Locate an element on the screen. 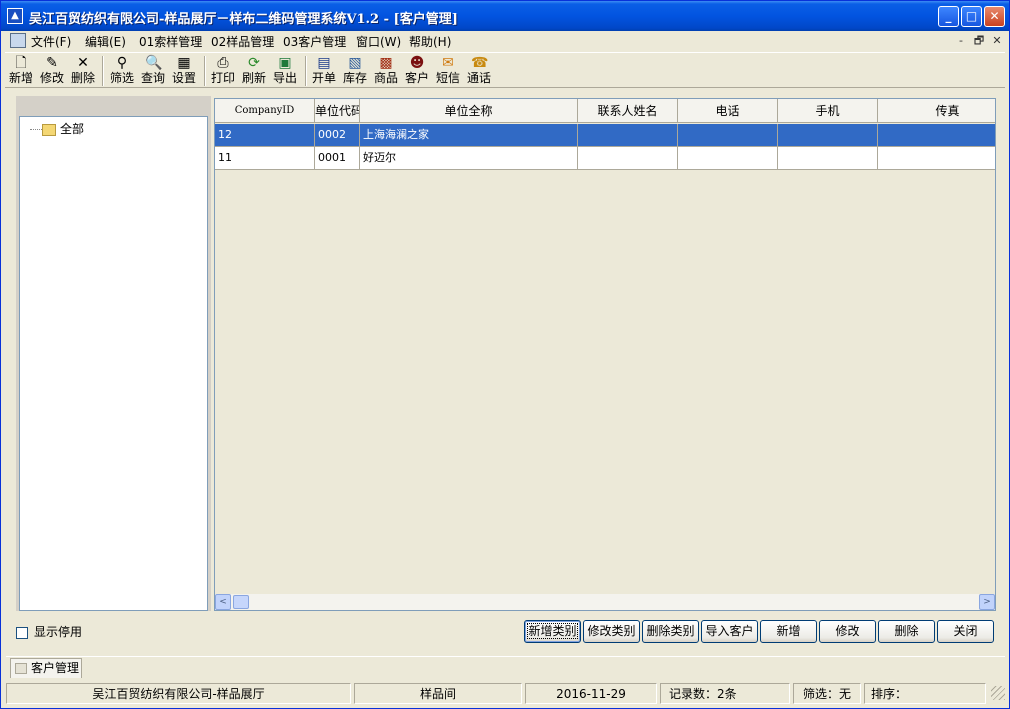 The height and width of the screenshot is (709, 1010). add-button: 新增 is located at coordinates (788, 631).